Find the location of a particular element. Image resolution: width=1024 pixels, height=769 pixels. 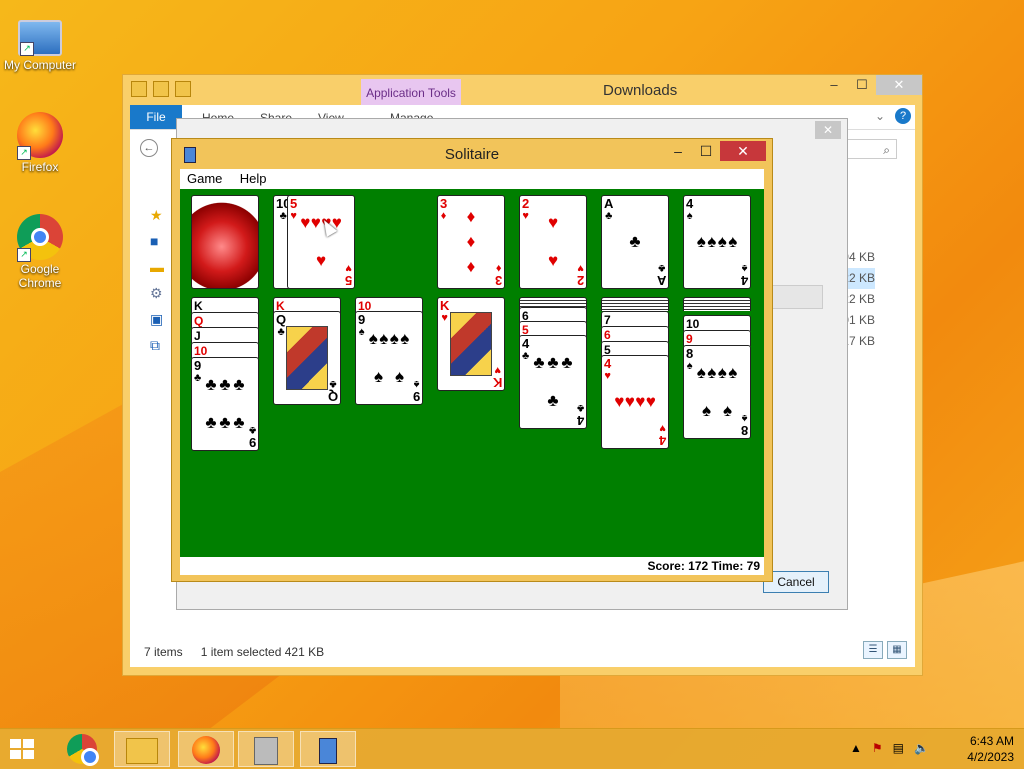

start-button is located at coordinates (23, 750).